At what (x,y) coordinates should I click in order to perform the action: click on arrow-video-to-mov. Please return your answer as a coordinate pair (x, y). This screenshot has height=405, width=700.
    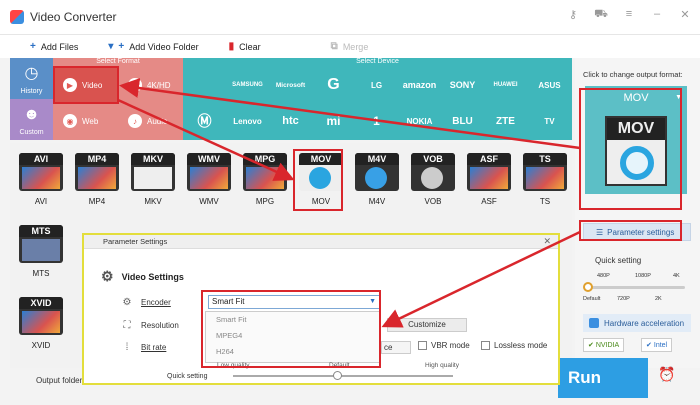
    Looking at the image, I should click on (206, 139).